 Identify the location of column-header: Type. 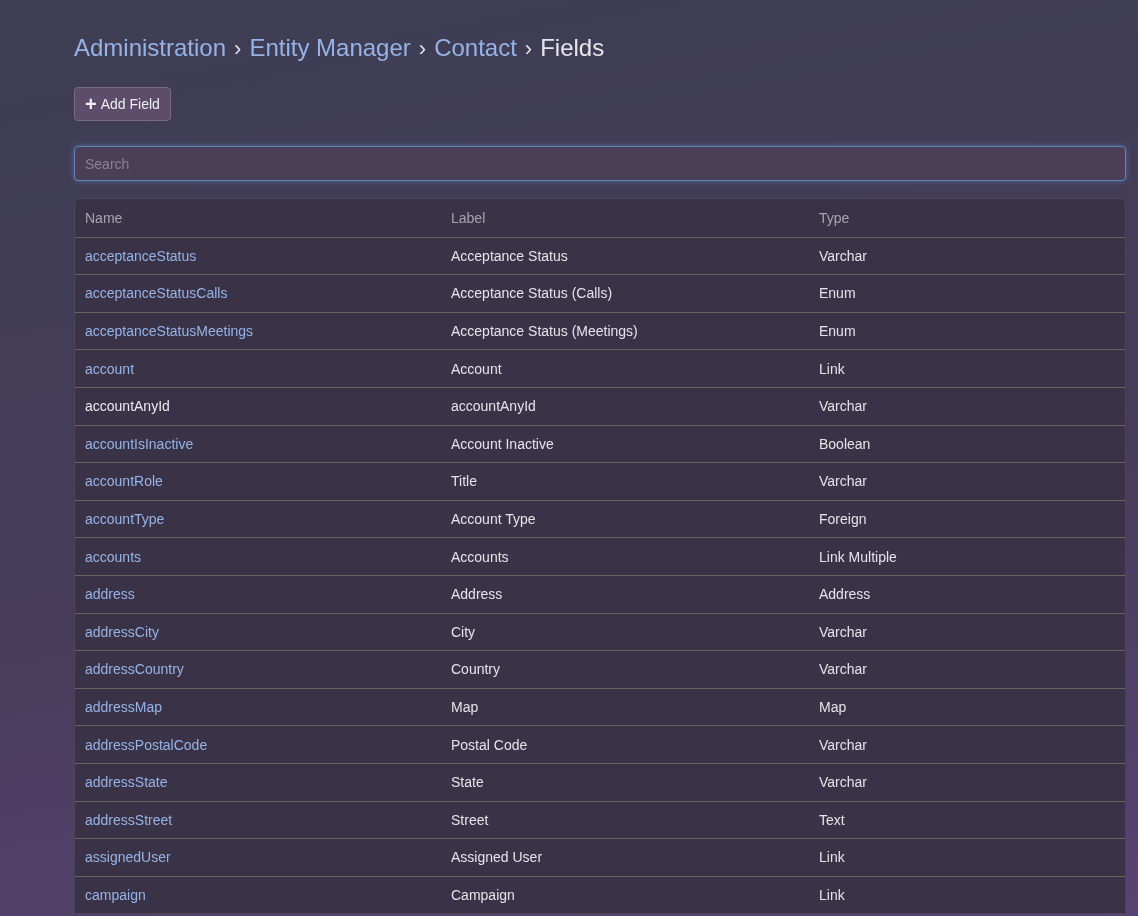
(834, 217).